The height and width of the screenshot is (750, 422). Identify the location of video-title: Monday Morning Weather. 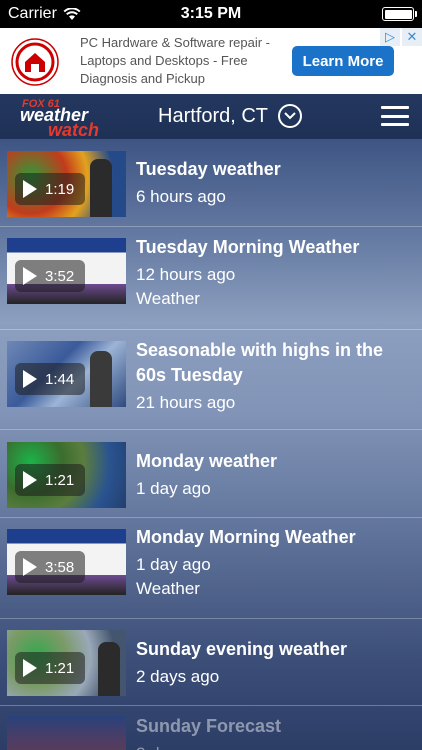
(274, 537).